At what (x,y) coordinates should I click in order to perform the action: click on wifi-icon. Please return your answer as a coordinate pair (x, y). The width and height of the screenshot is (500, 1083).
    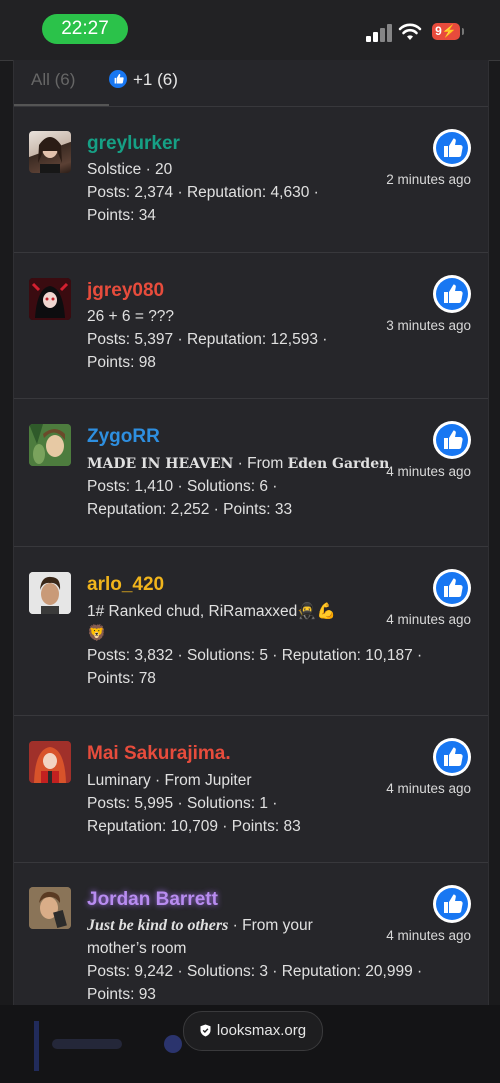
    Looking at the image, I should click on (410, 31).